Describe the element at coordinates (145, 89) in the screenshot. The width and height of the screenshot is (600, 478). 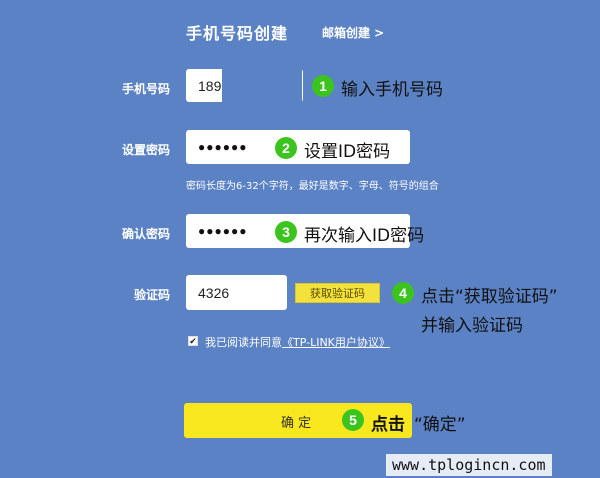
I see `phone-label: 手机号码` at that location.